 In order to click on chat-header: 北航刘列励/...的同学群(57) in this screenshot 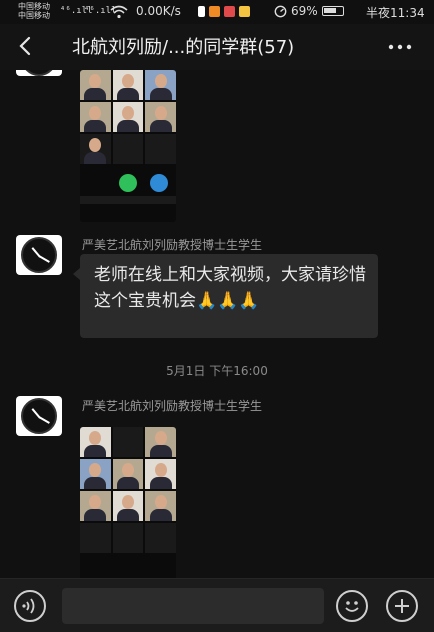, I will do `click(217, 47)`.